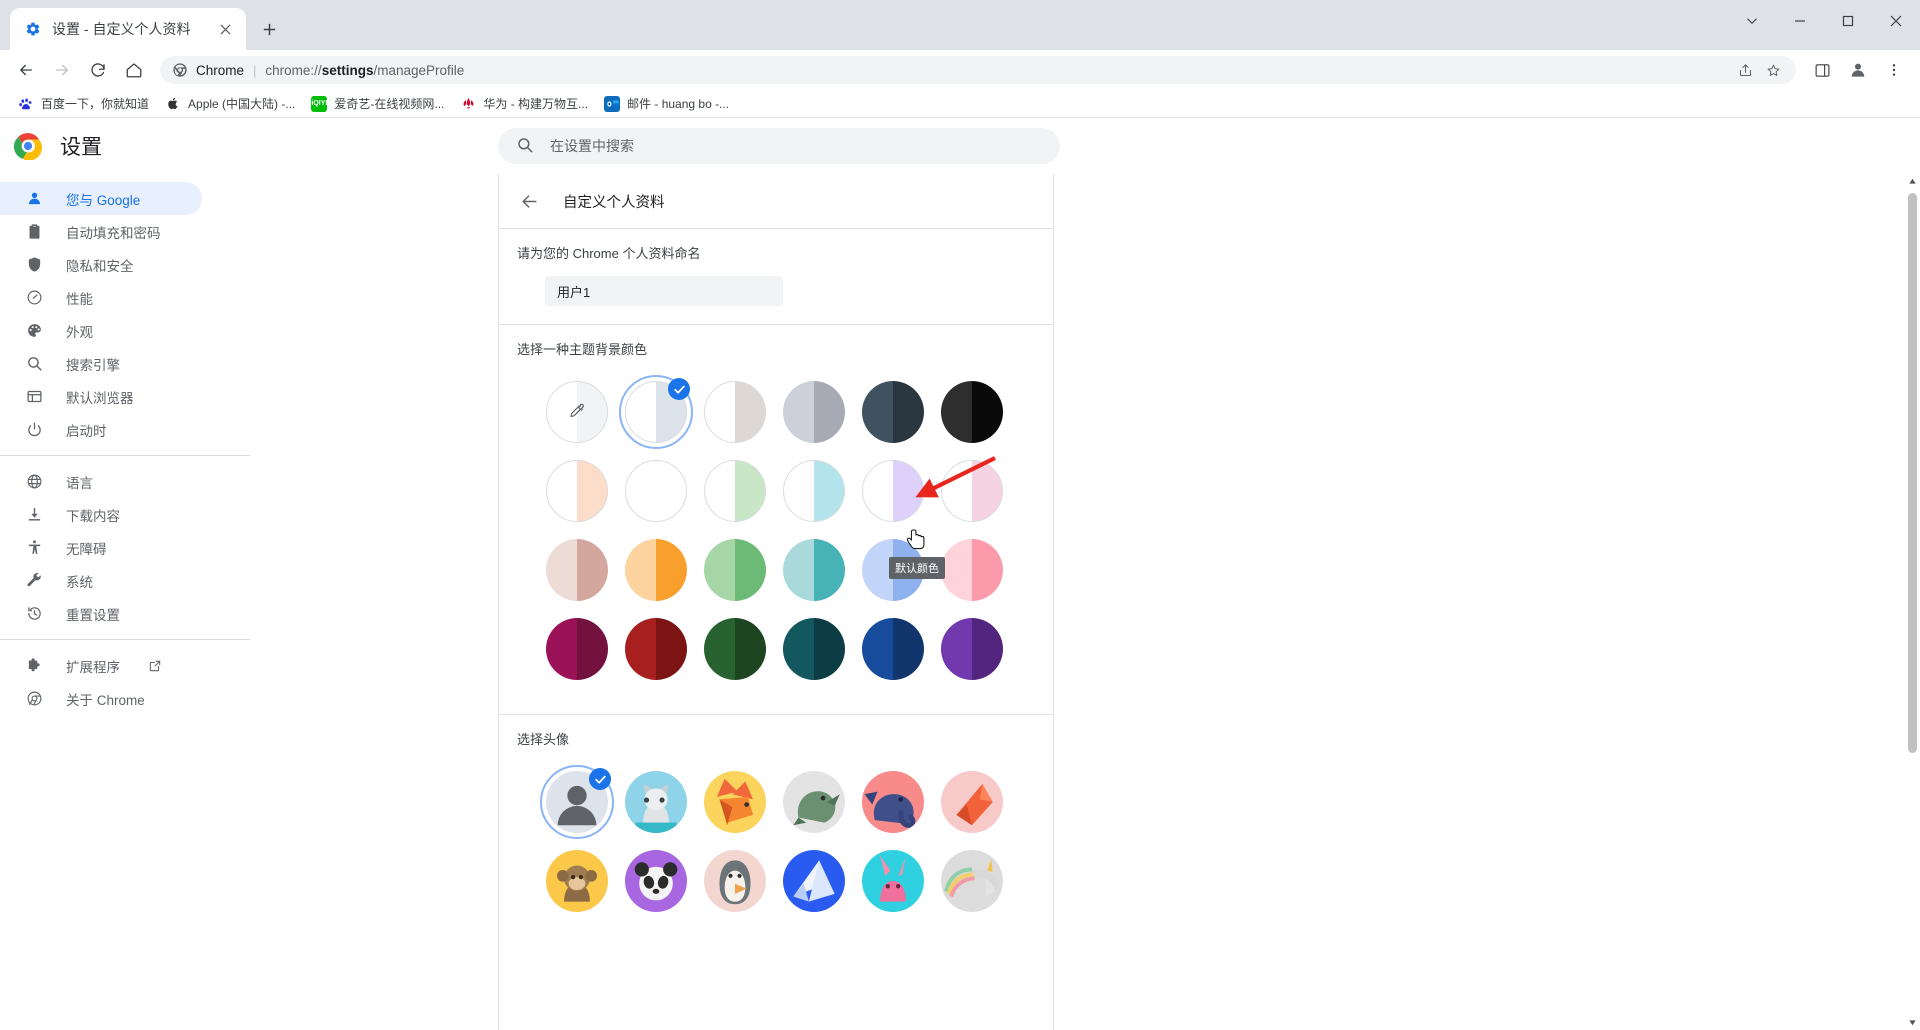 This screenshot has width=1920, height=1030. I want to click on reload-icon, so click(98, 70).